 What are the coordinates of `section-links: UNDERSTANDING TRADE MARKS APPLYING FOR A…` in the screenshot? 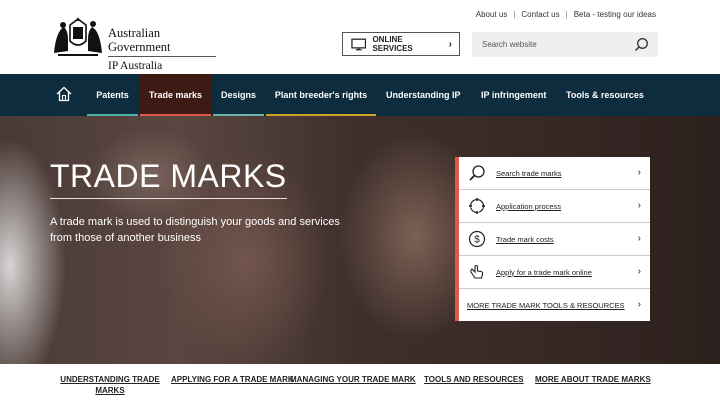 It's located at (360, 382).